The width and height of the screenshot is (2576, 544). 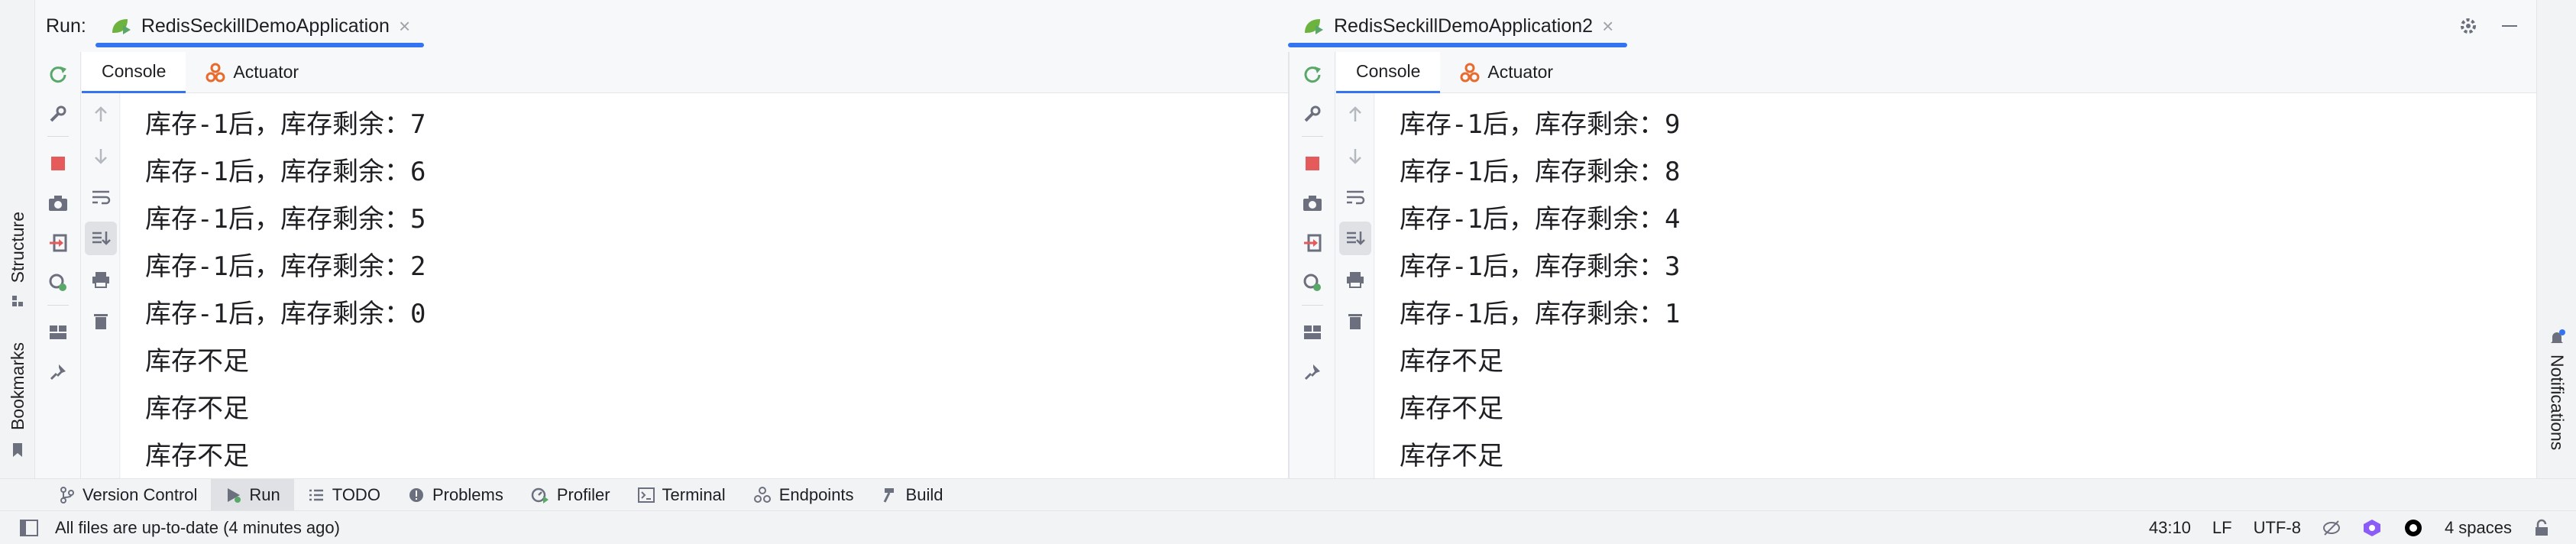 I want to click on left-tool-stripe: Structure Bookmarks, so click(x=17, y=239).